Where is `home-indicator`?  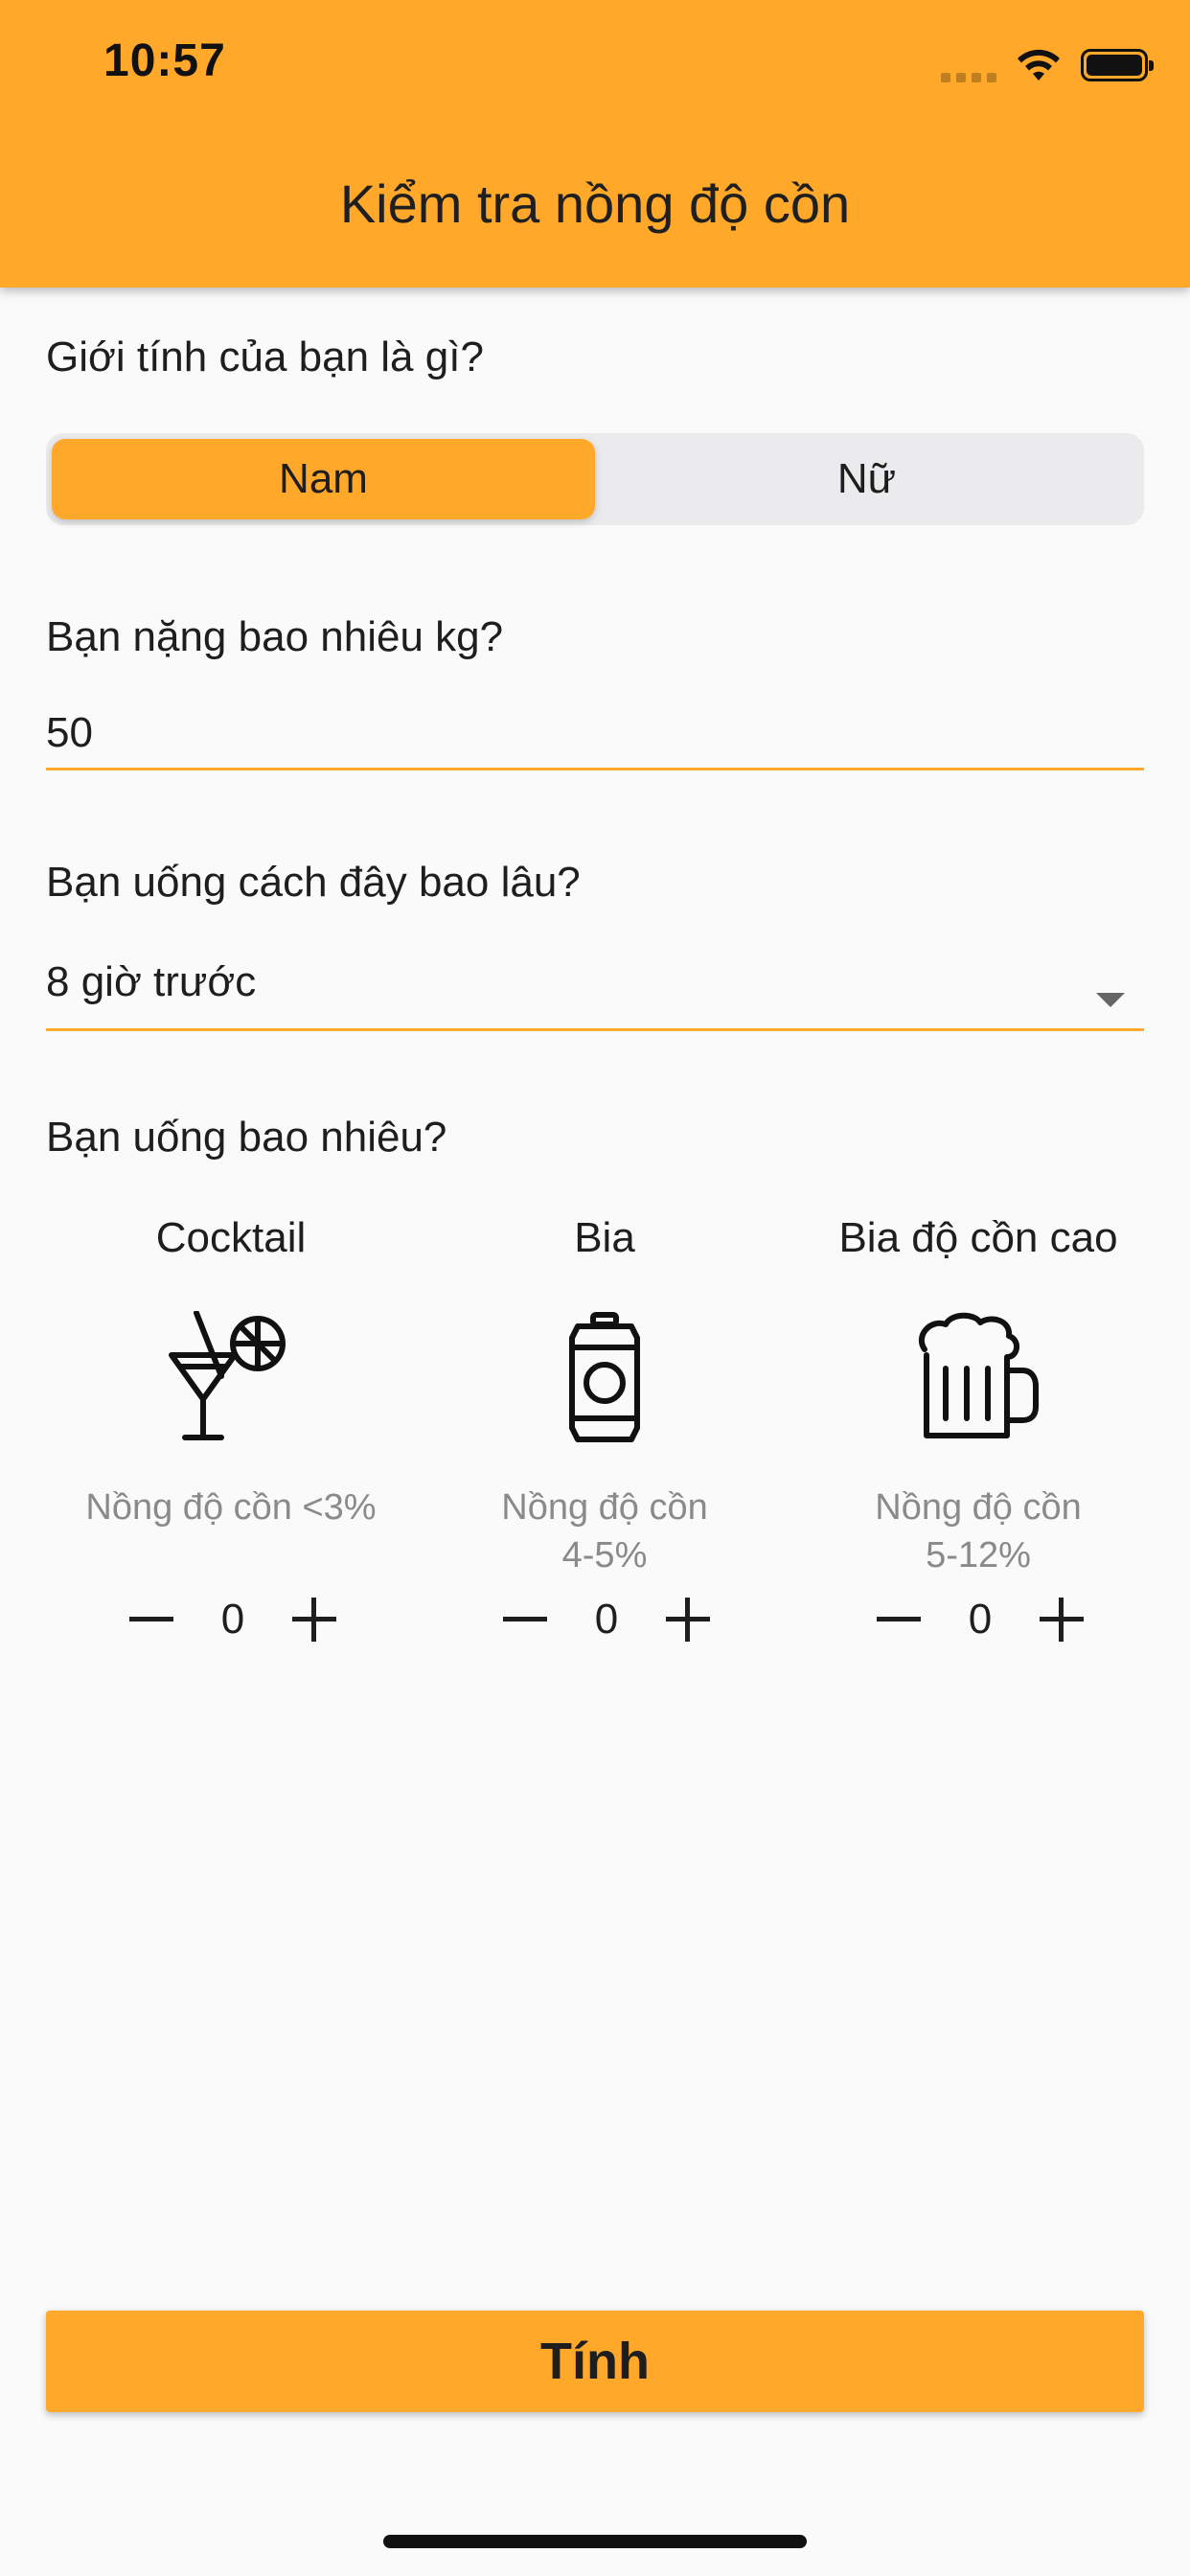 home-indicator is located at coordinates (595, 2541).